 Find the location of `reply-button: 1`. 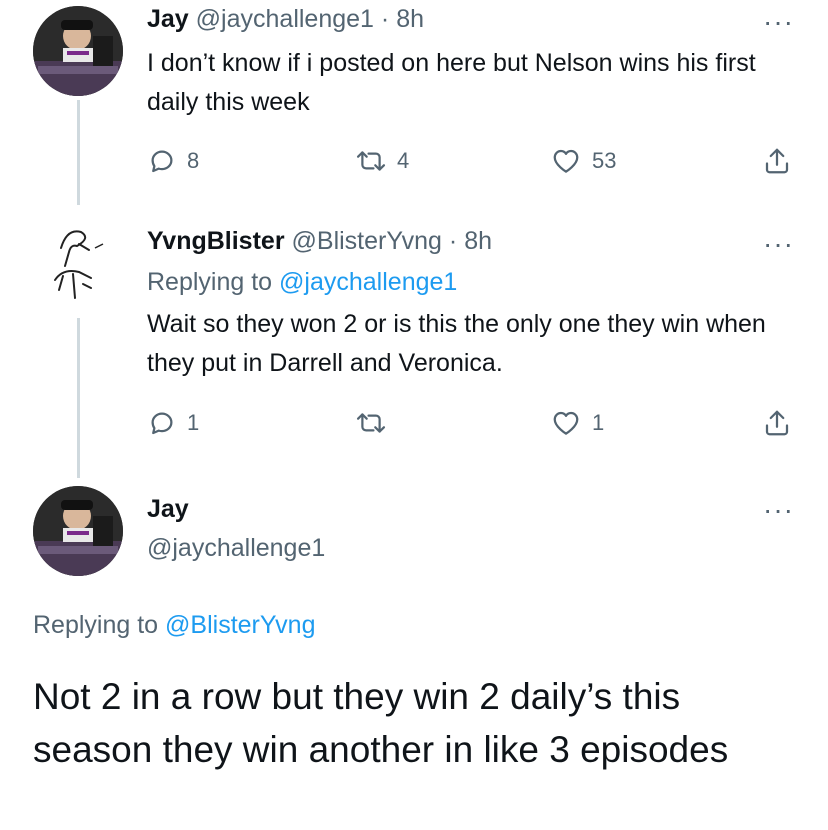

reply-button: 1 is located at coordinates (173, 423).